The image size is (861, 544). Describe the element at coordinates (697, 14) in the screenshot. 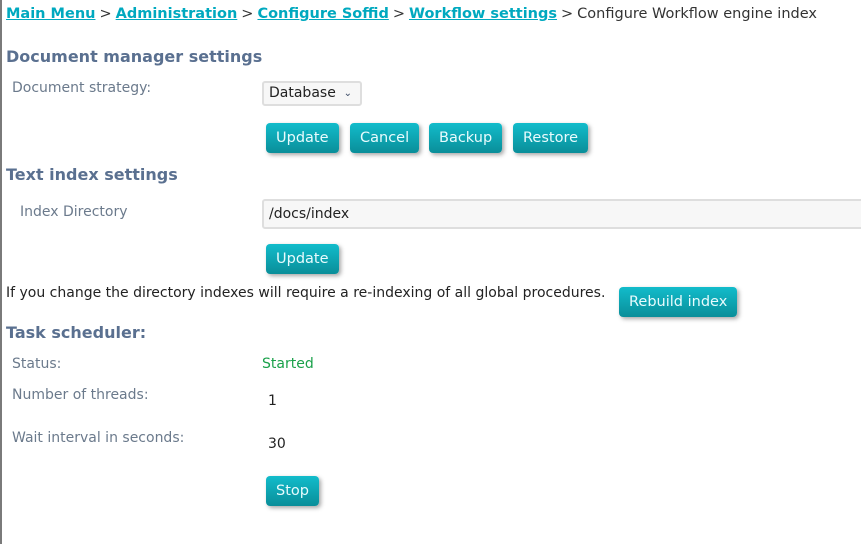

I see `breadcrumb-current: Configure Workflow engine index` at that location.